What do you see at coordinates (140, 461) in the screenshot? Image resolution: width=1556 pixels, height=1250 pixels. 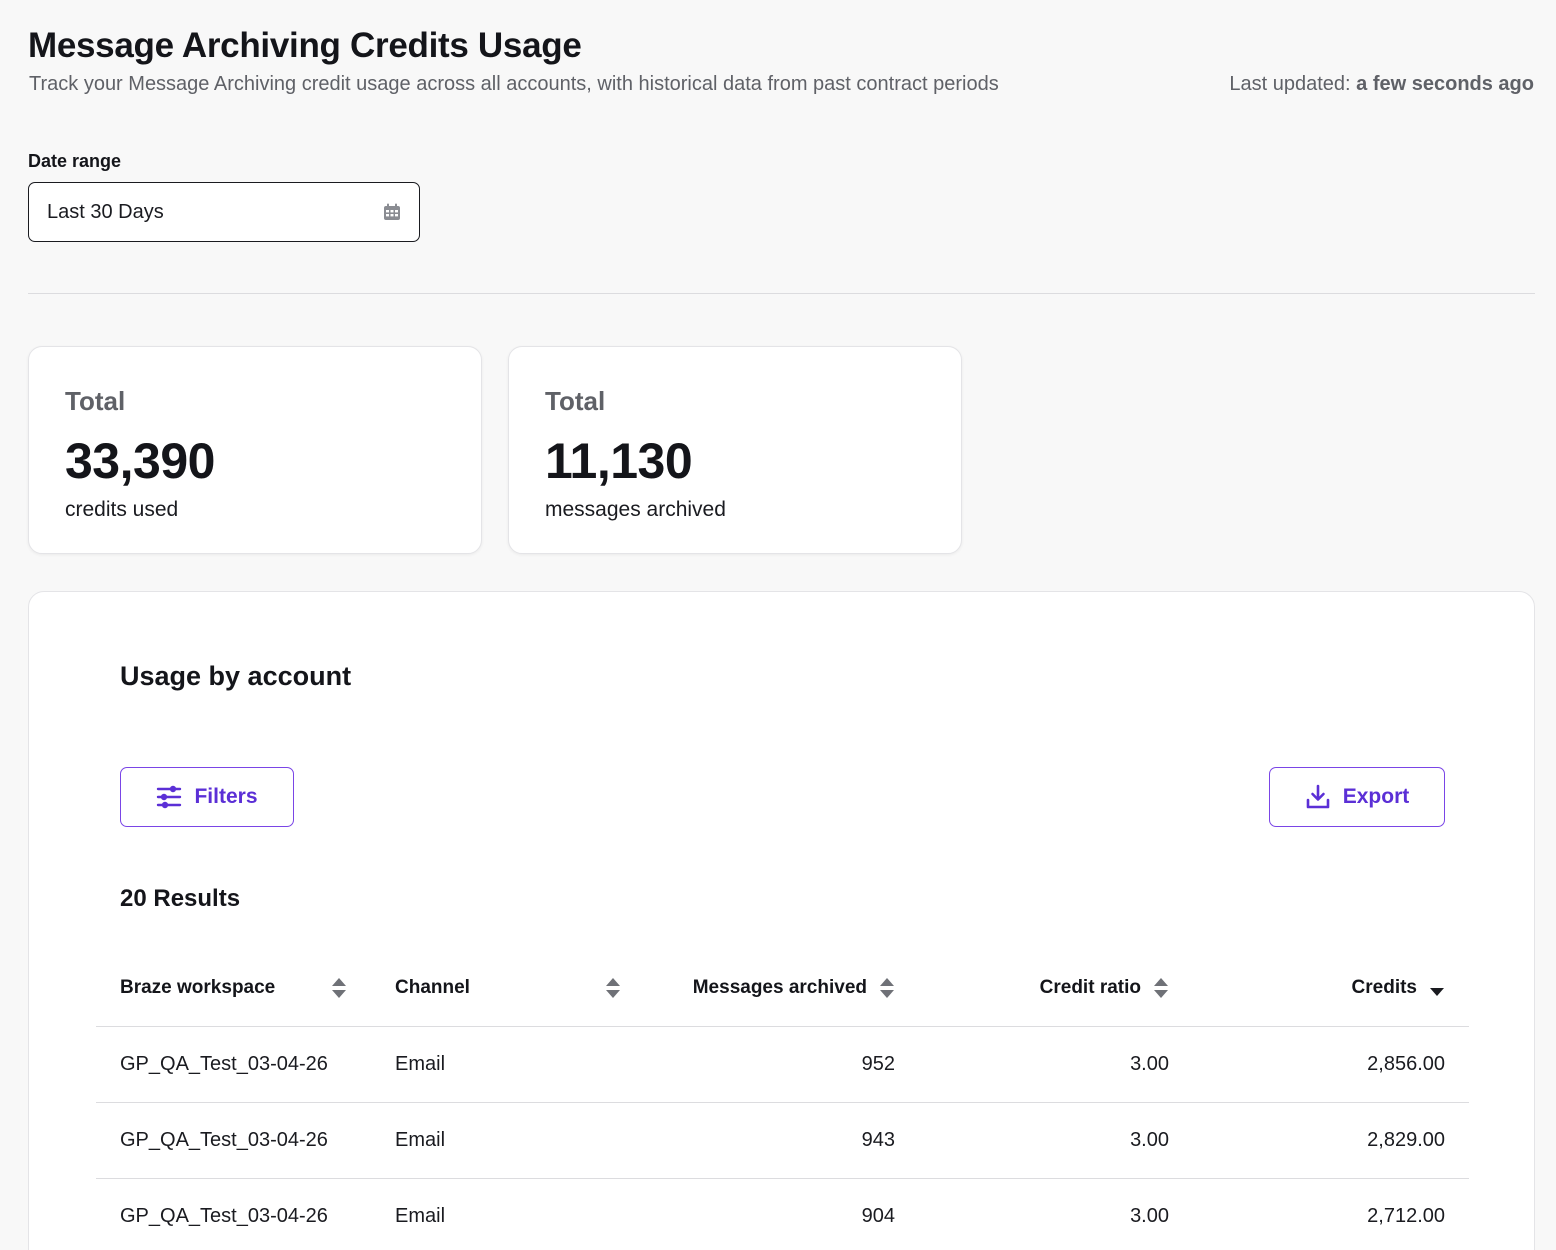 I see `stat-value: 33,390` at bounding box center [140, 461].